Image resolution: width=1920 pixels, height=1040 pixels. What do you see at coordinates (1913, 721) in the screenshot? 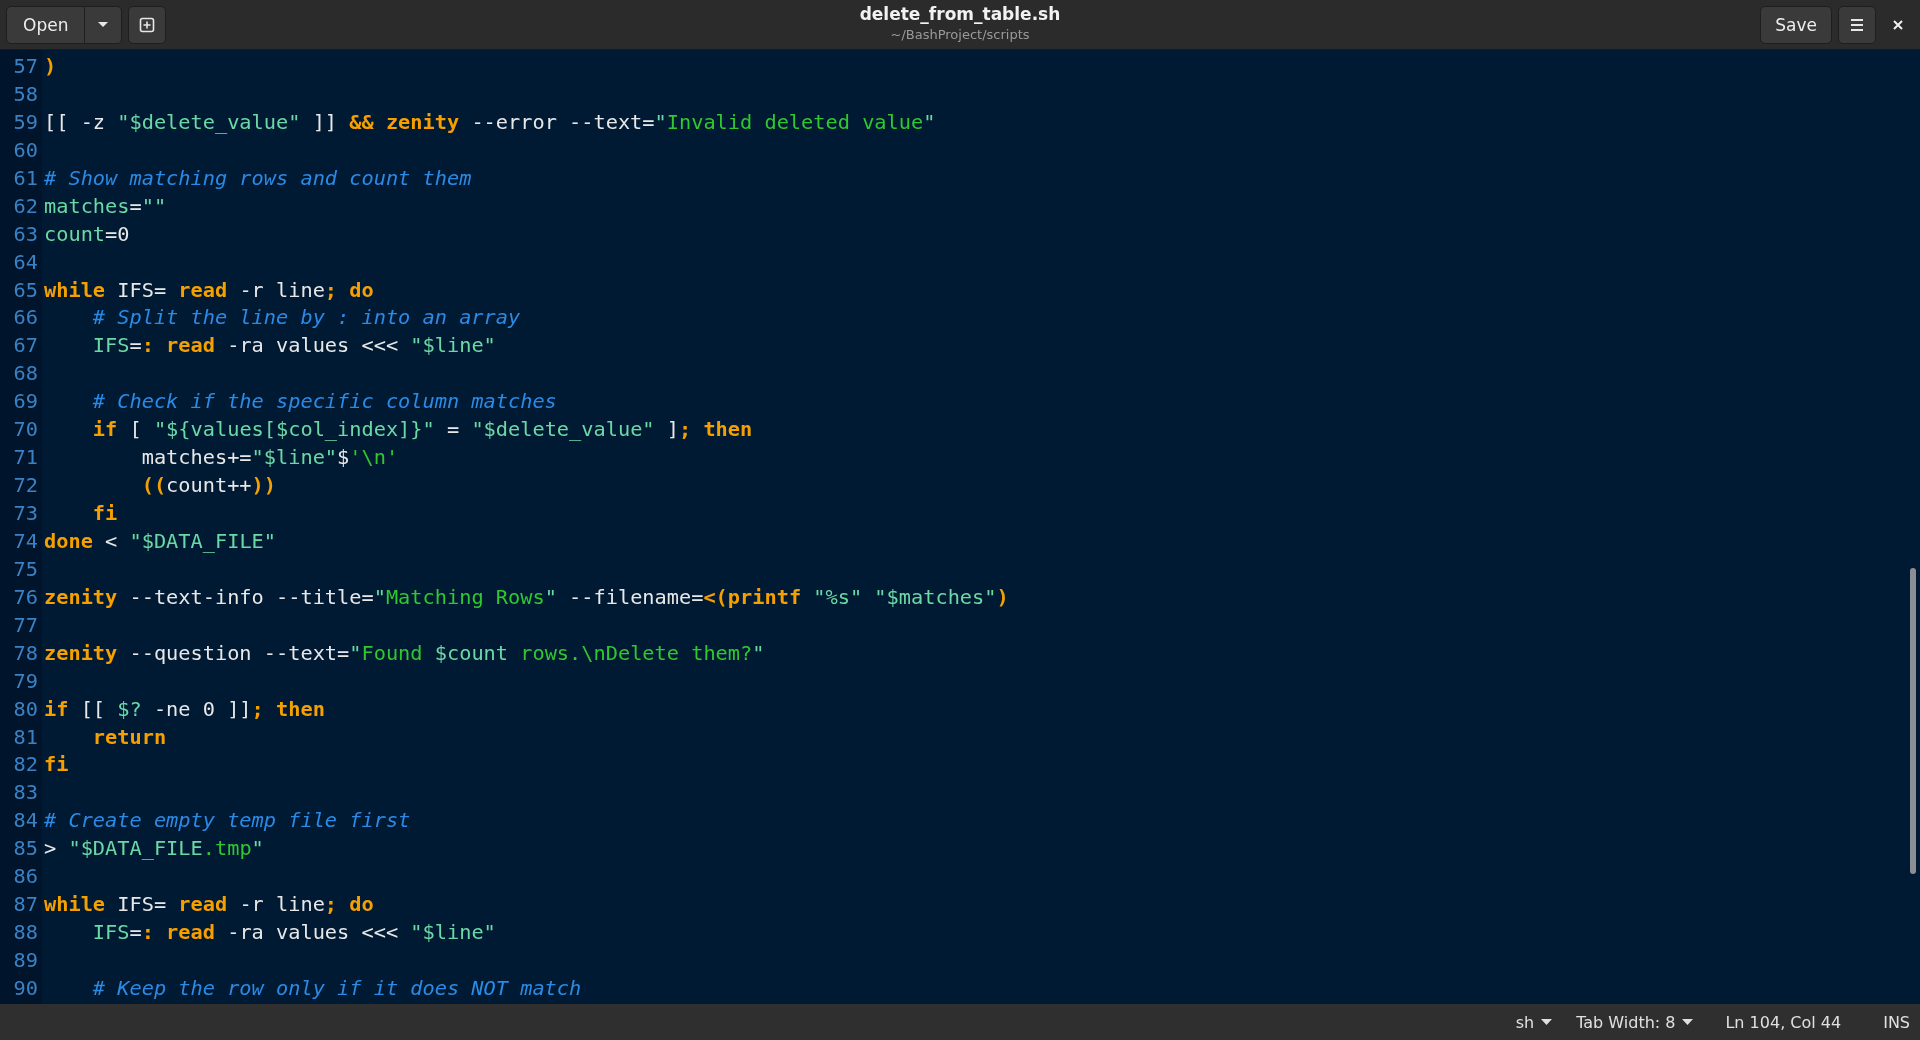
I see `scrollbar-thumb` at bounding box center [1913, 721].